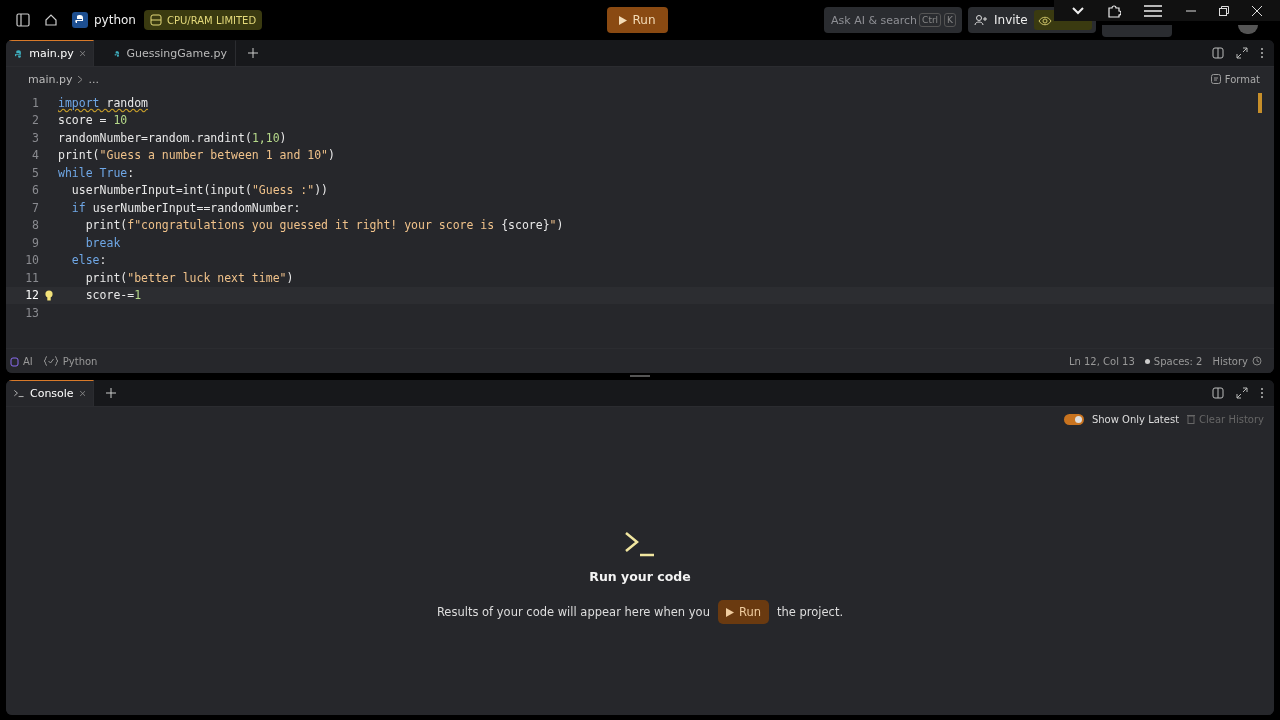 Image resolution: width=1280 pixels, height=720 pixels. What do you see at coordinates (35, 242) in the screenshot?
I see `line-number: 9` at bounding box center [35, 242].